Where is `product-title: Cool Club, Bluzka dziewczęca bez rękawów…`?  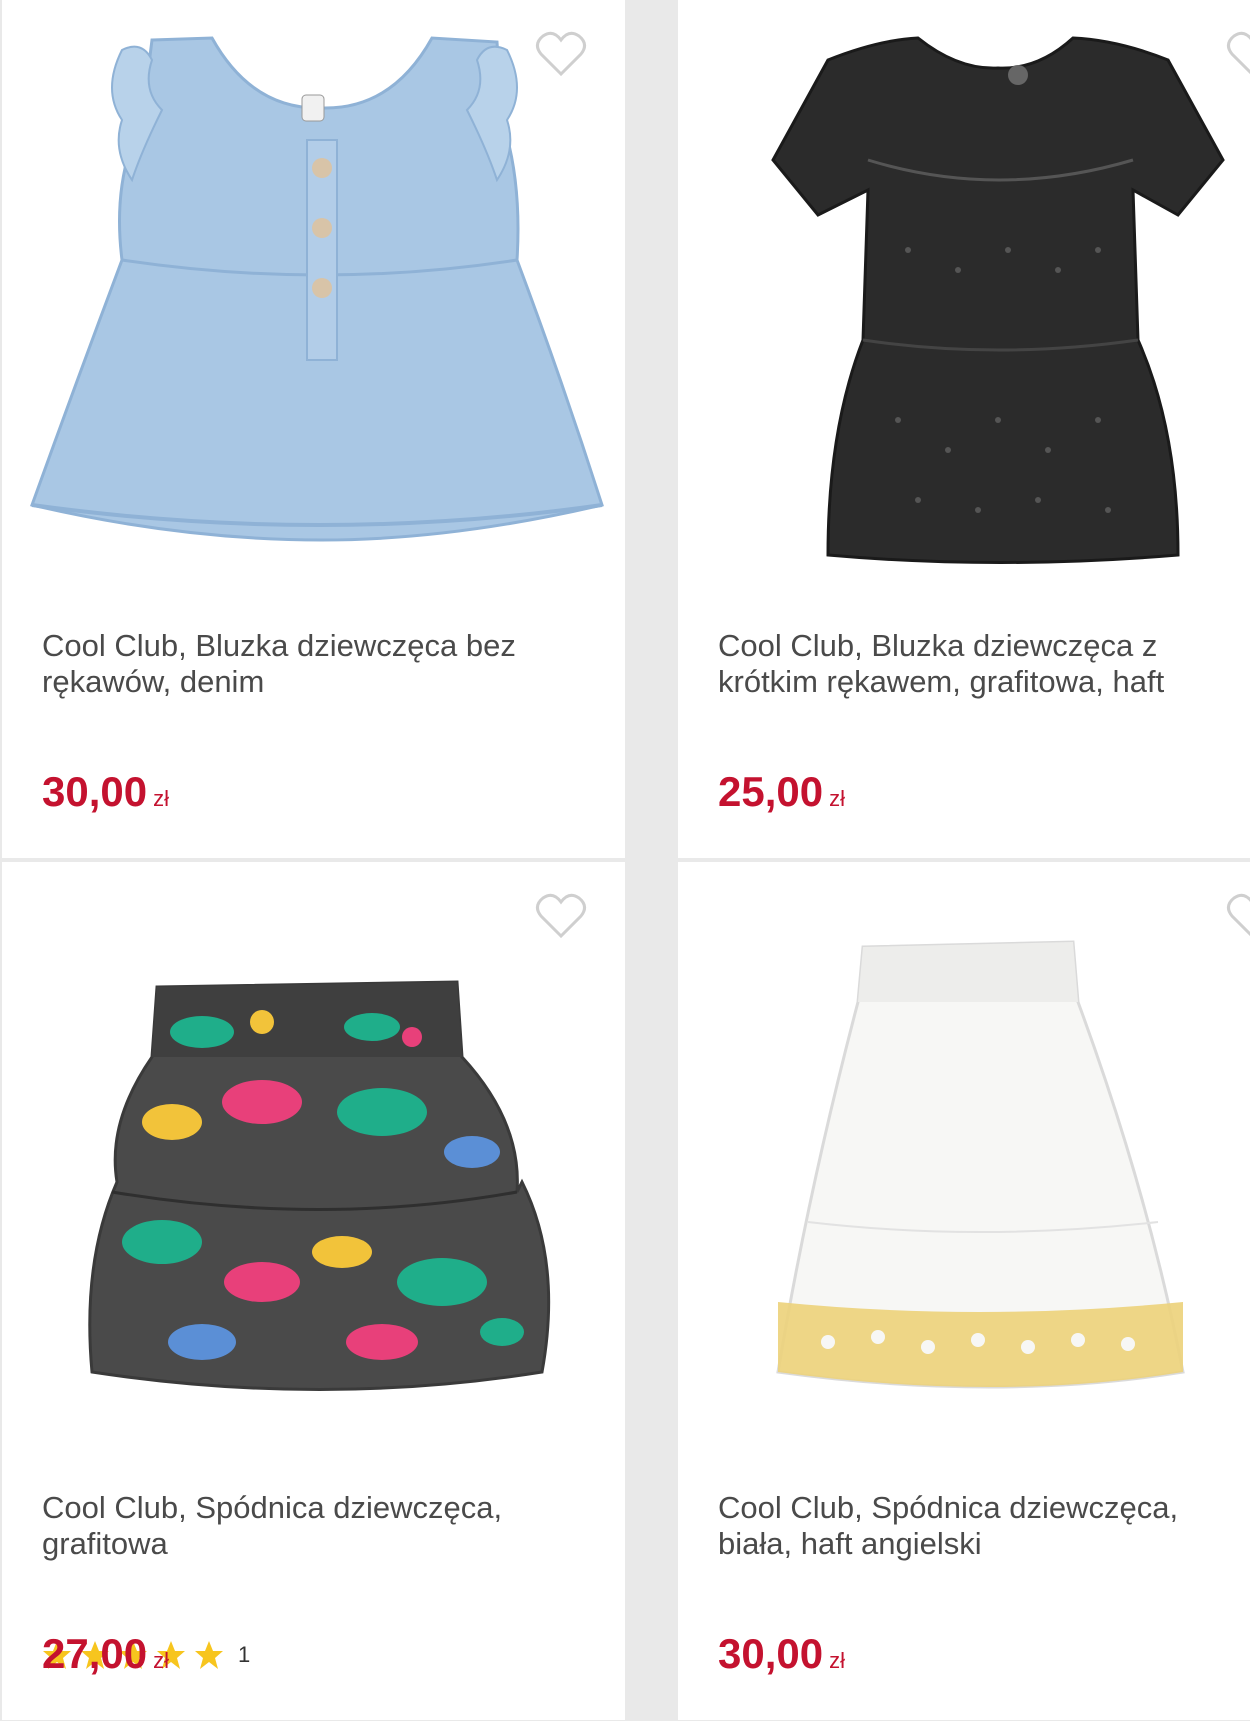
product-title: Cool Club, Bluzka dziewczęca bez rękawów… is located at coordinates (323, 664).